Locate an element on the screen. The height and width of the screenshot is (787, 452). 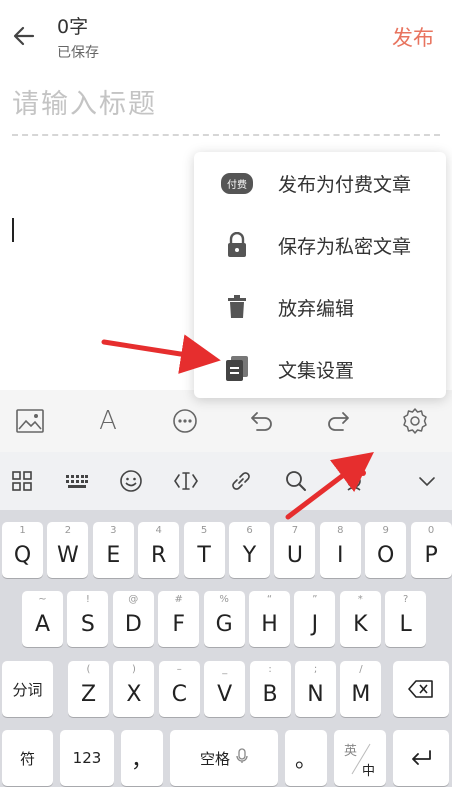
key-label: C is located at coordinates (179, 694).